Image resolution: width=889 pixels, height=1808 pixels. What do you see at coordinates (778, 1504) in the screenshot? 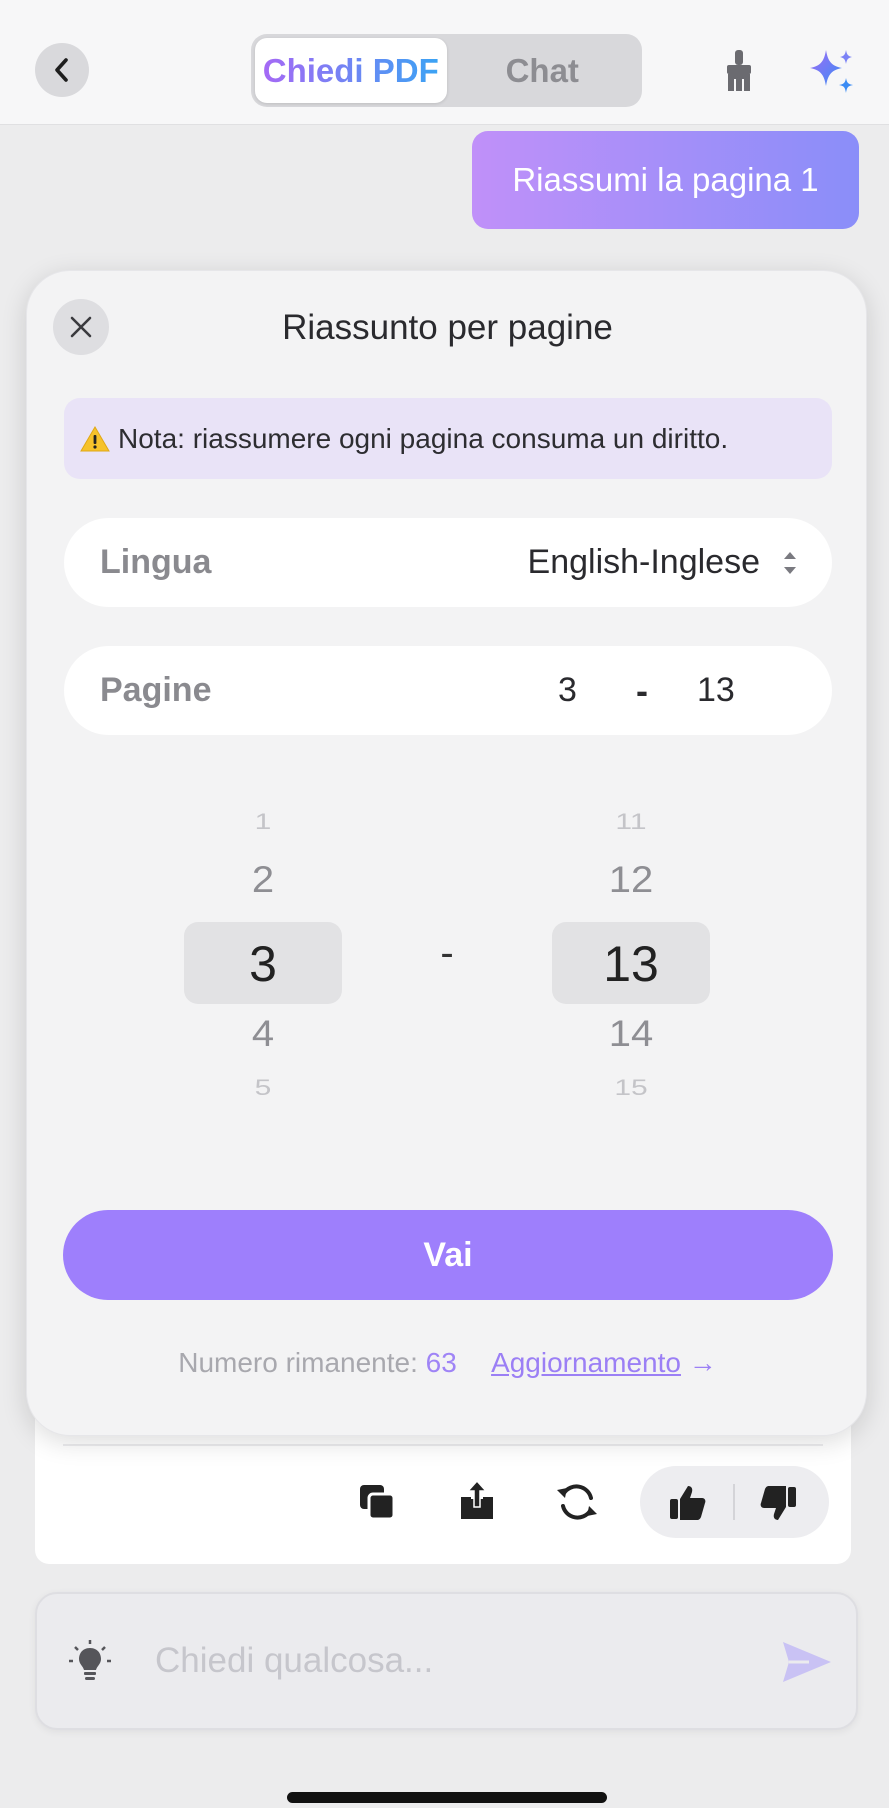
I see `thumbs-down-icon` at bounding box center [778, 1504].